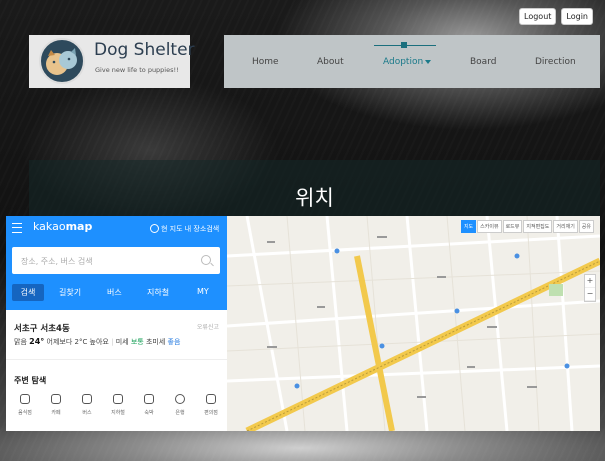 The image size is (605, 461). Describe the element at coordinates (116, 260) in the screenshot. I see `place-search-input: 장소, 주소, 버스 검색` at that location.